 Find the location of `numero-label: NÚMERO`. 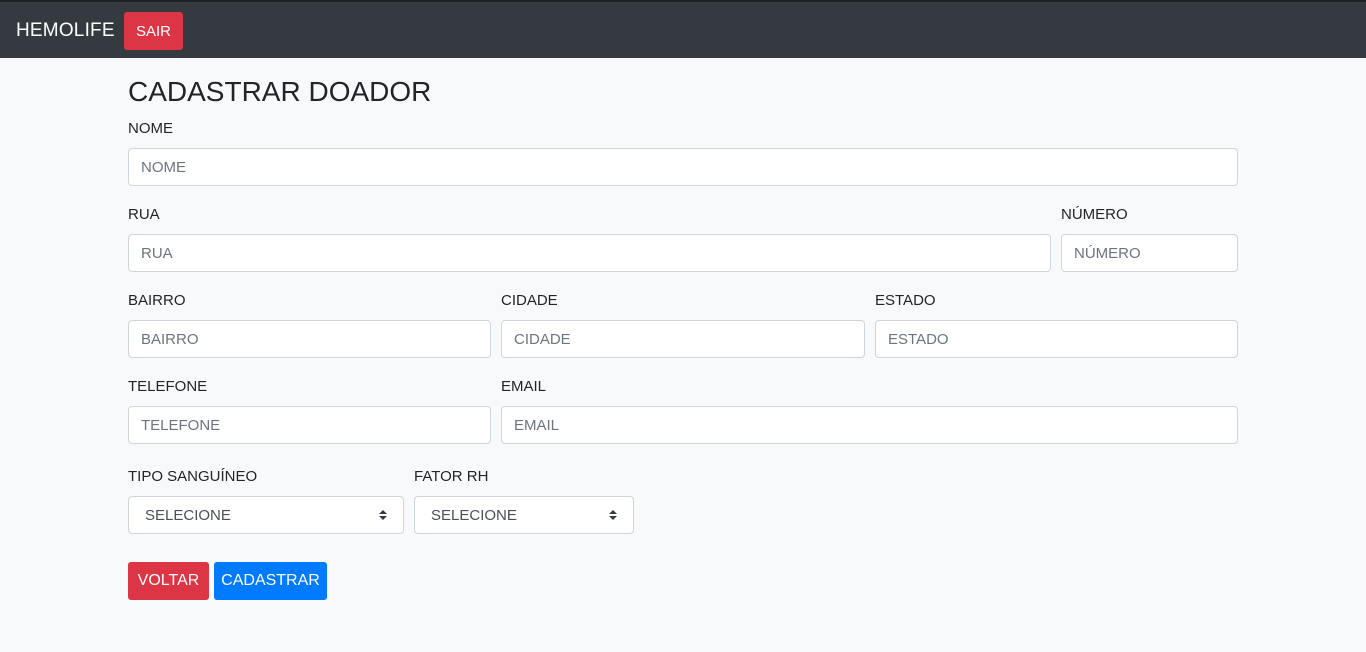

numero-label: NÚMERO is located at coordinates (1094, 214).